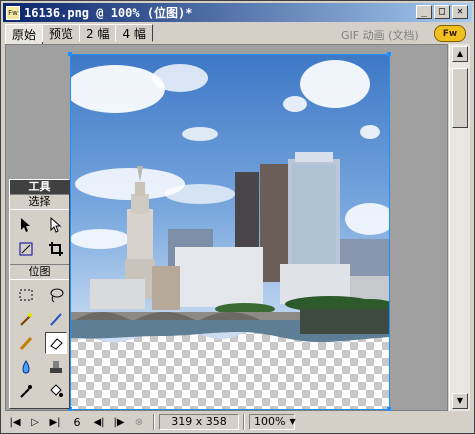  I want to click on vertical-scrollbar: ▲ ▼, so click(459, 227).